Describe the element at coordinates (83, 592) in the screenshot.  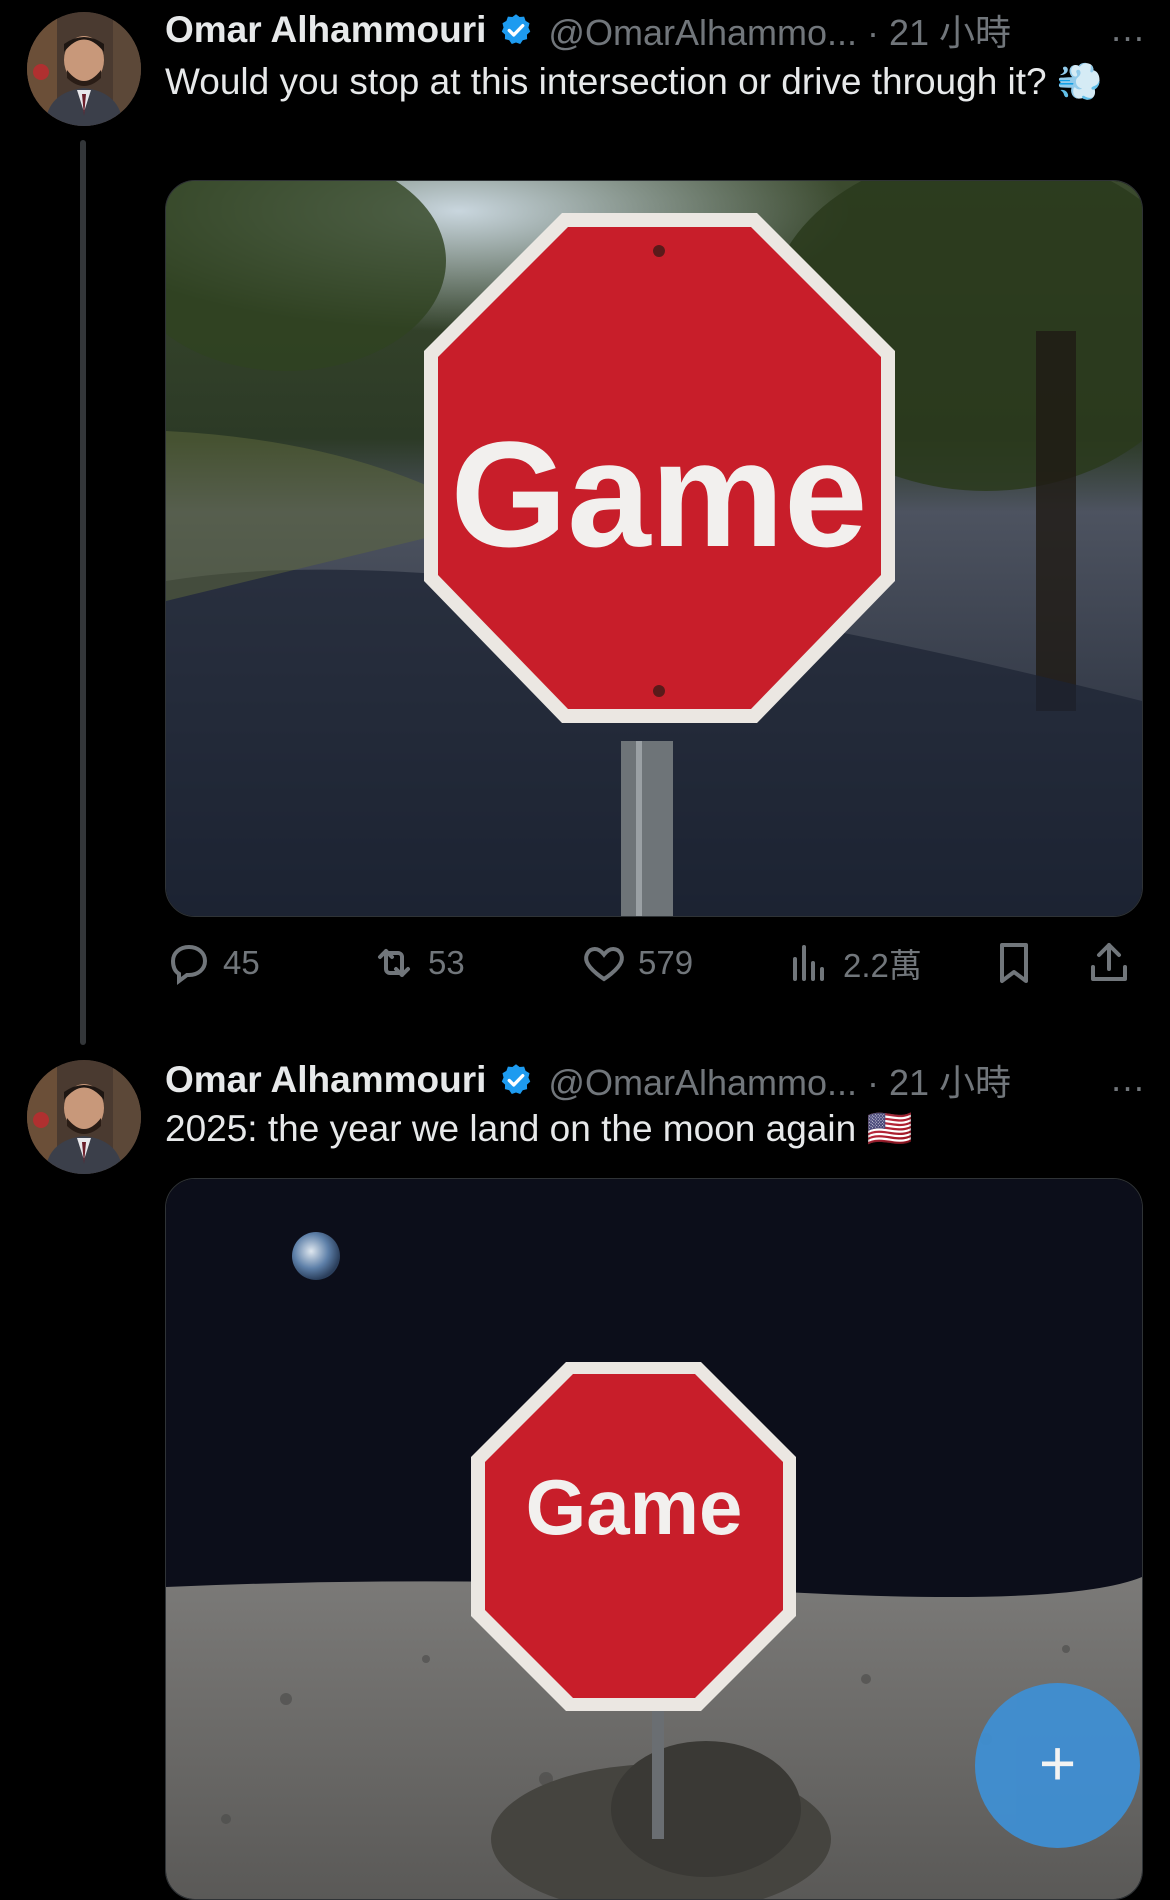
I see `thread-line` at that location.